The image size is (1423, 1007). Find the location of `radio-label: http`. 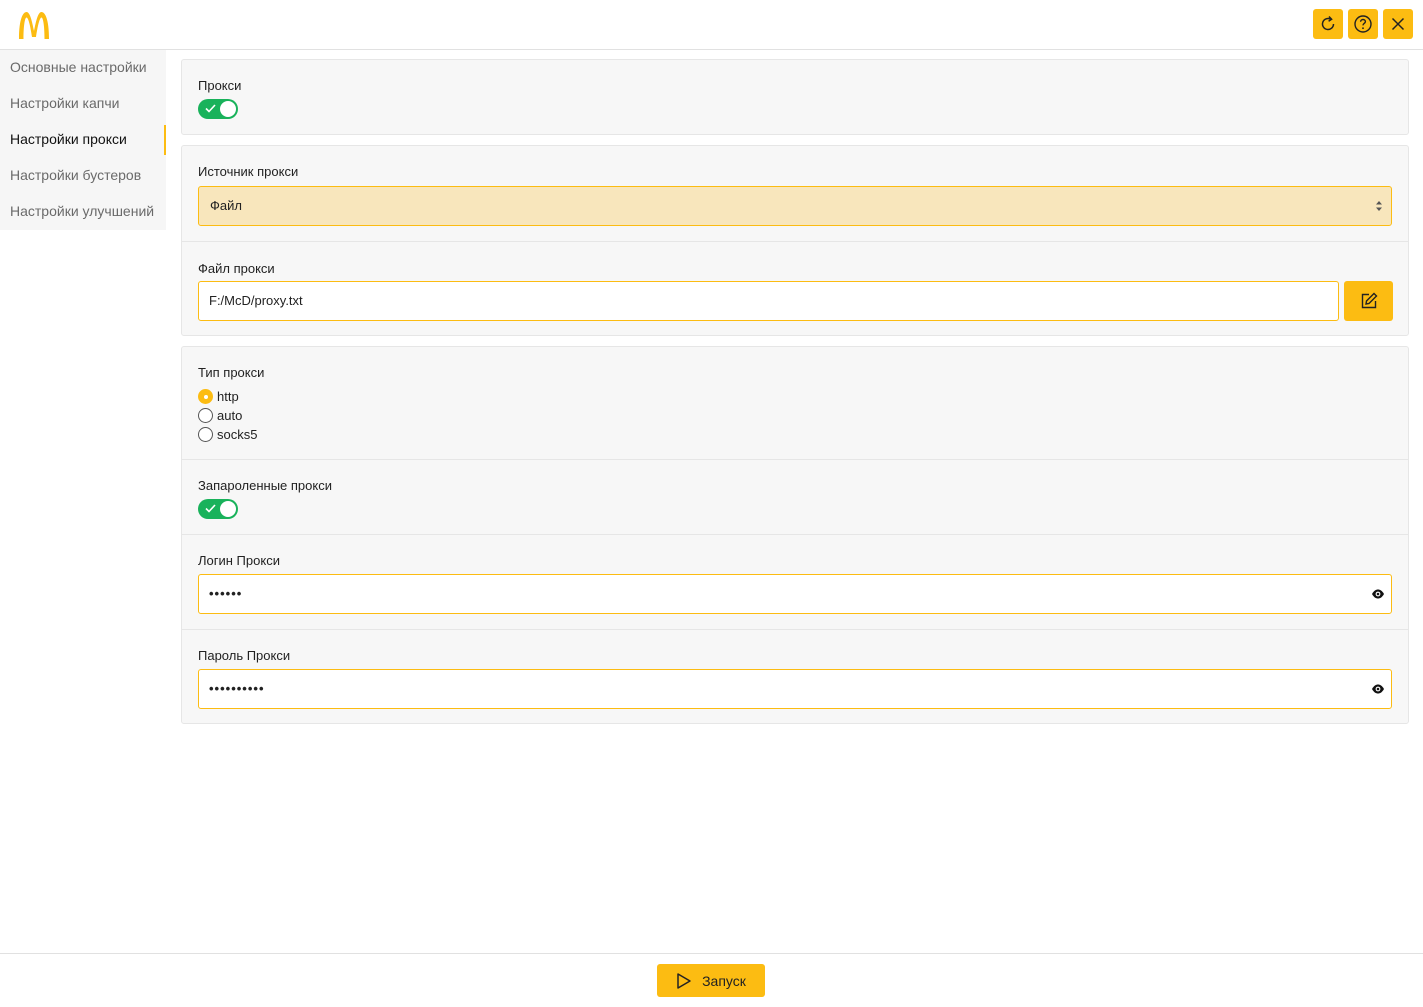

radio-label: http is located at coordinates (228, 396).